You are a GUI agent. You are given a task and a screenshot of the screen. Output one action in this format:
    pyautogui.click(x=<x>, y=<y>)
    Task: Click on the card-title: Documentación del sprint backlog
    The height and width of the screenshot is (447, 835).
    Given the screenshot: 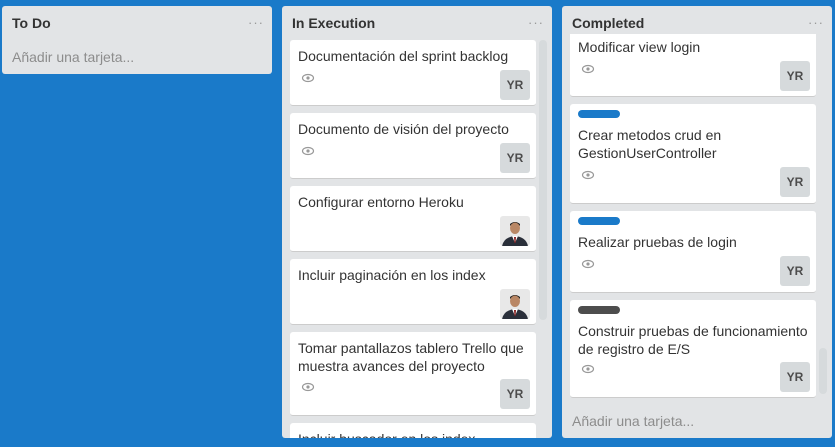 What is the action you would take?
    pyautogui.click(x=403, y=56)
    